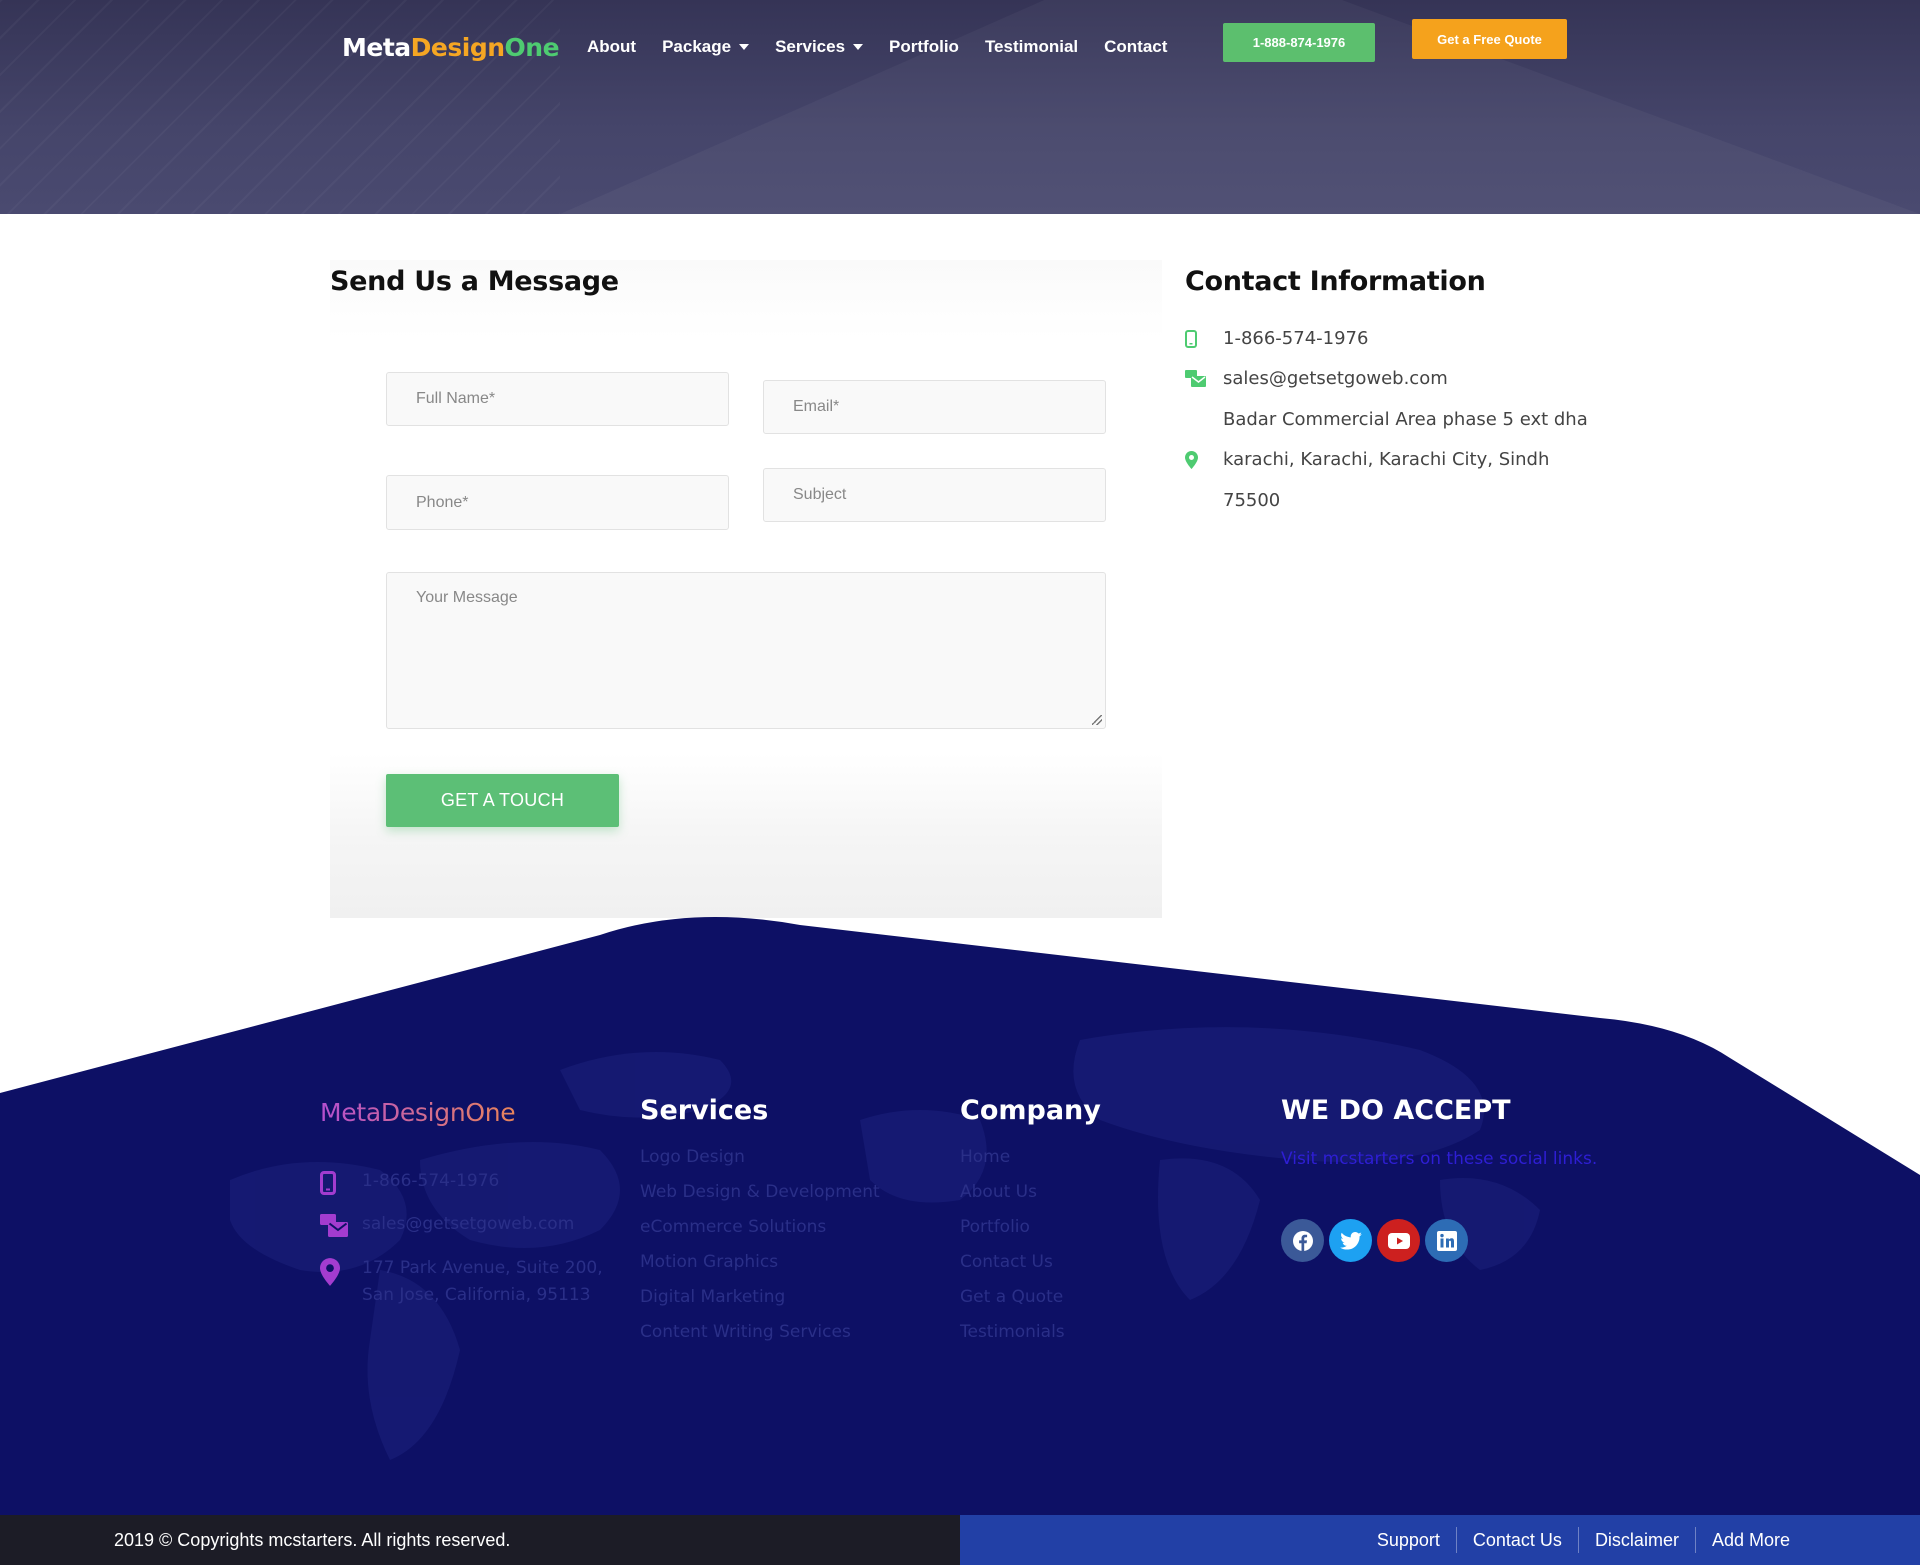  I want to click on linkedin-icon, so click(1446, 1240).